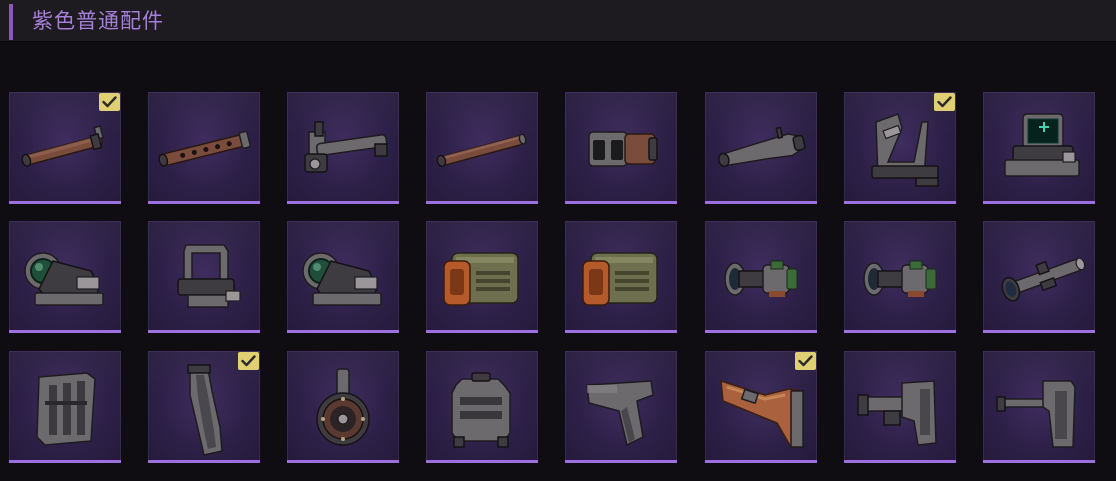 This screenshot has width=1116, height=481. I want to click on section-title: 紫色普通配件, so click(98, 21).